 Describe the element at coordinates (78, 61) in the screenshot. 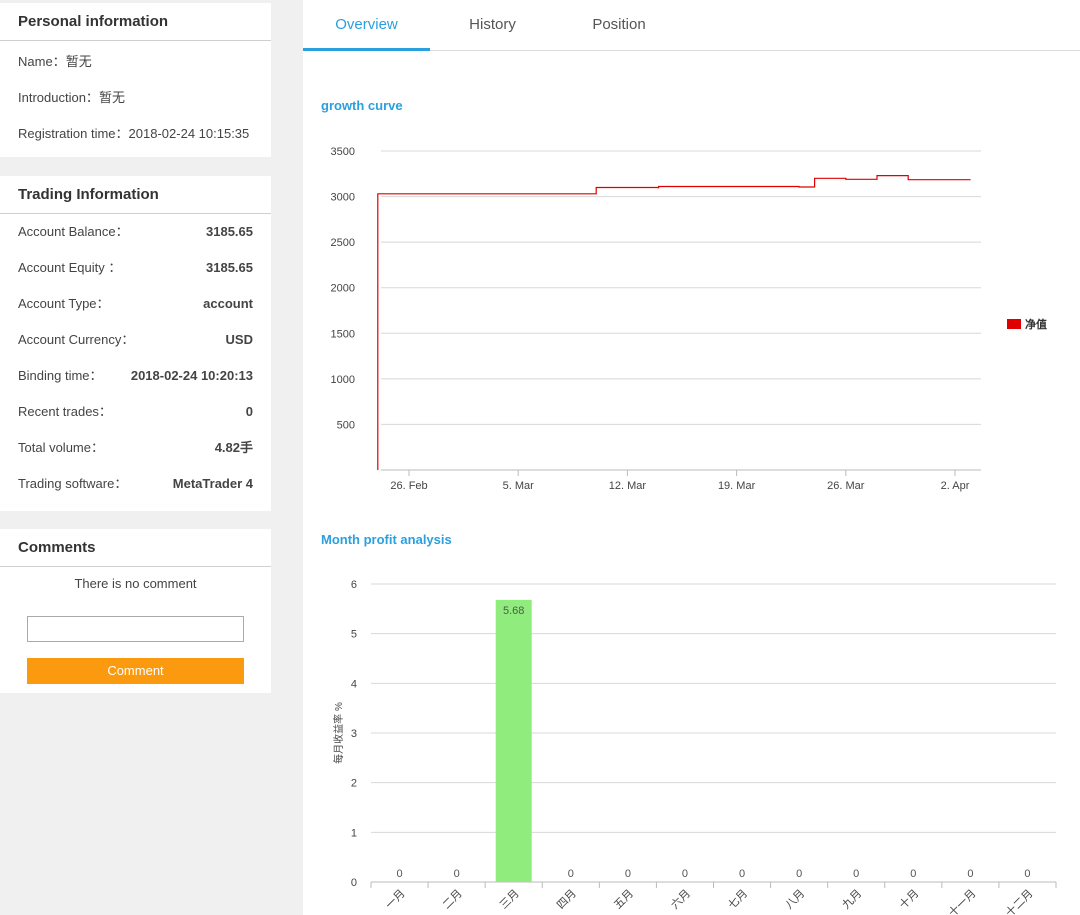

I see `name-value: 暂无` at that location.